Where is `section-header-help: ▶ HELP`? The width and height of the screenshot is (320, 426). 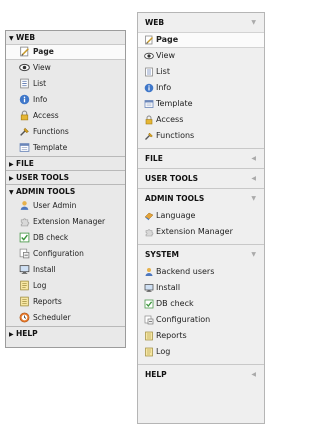
section-header-help: ▶ HELP is located at coordinates (65, 333).